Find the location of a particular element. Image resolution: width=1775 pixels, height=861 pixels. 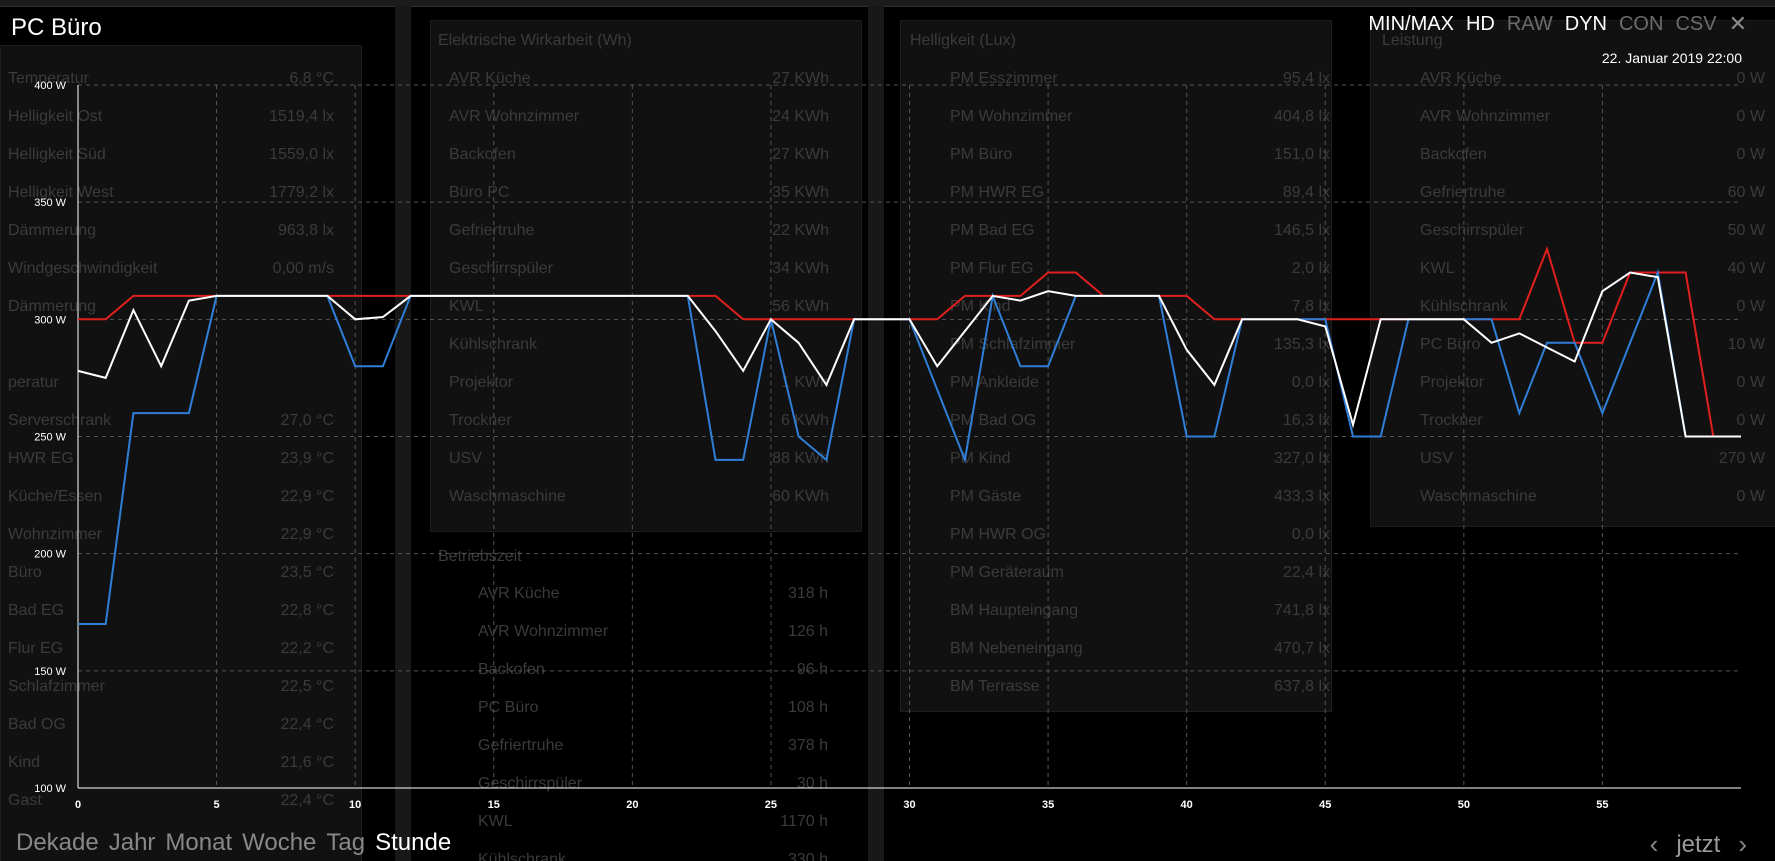

time-navigation: ‹ jetzt › is located at coordinates (1698, 844).